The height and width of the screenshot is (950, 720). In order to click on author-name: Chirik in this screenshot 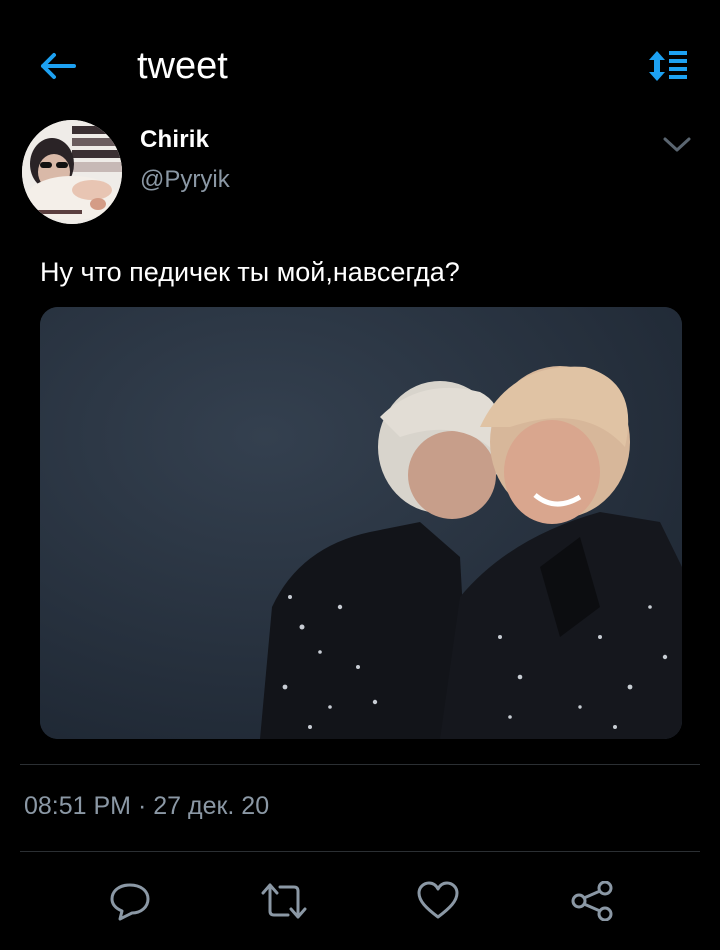, I will do `click(174, 140)`.